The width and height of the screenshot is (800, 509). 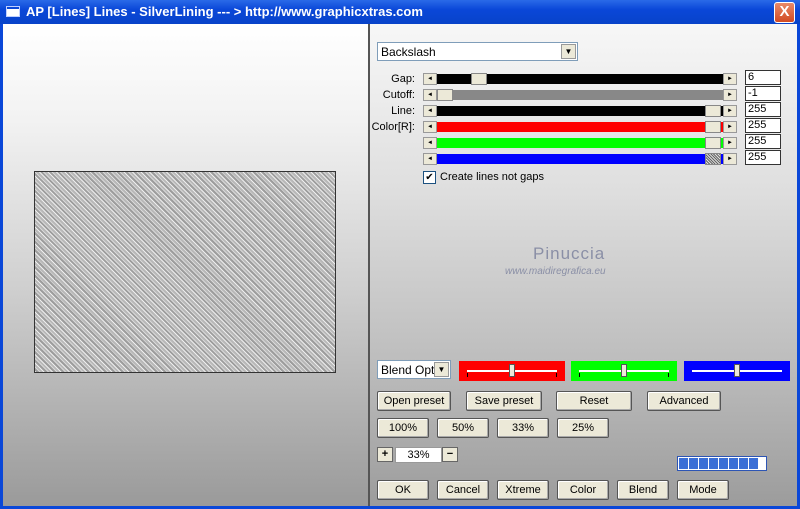 What do you see at coordinates (403, 79) in the screenshot?
I see `gap-label: Gap:` at bounding box center [403, 79].